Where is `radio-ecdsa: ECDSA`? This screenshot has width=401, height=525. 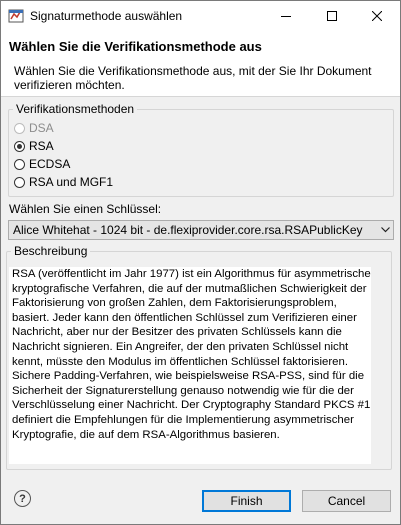 radio-ecdsa: ECDSA is located at coordinates (42, 164).